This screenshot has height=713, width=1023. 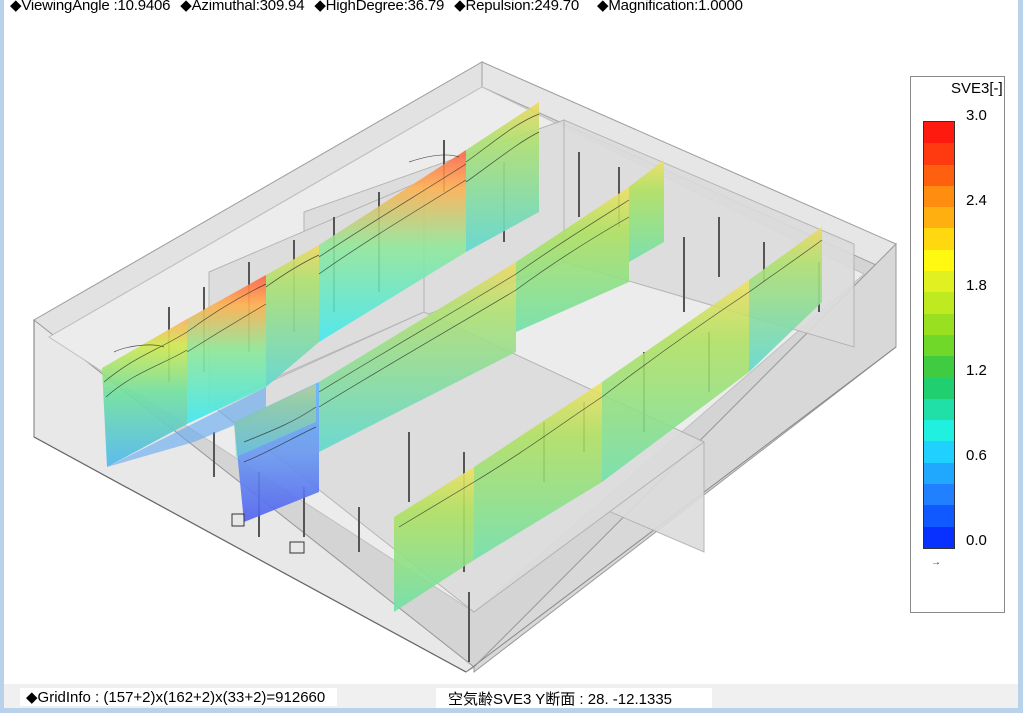 What do you see at coordinates (976, 285) in the screenshot?
I see `legend-tick: 1.8` at bounding box center [976, 285].